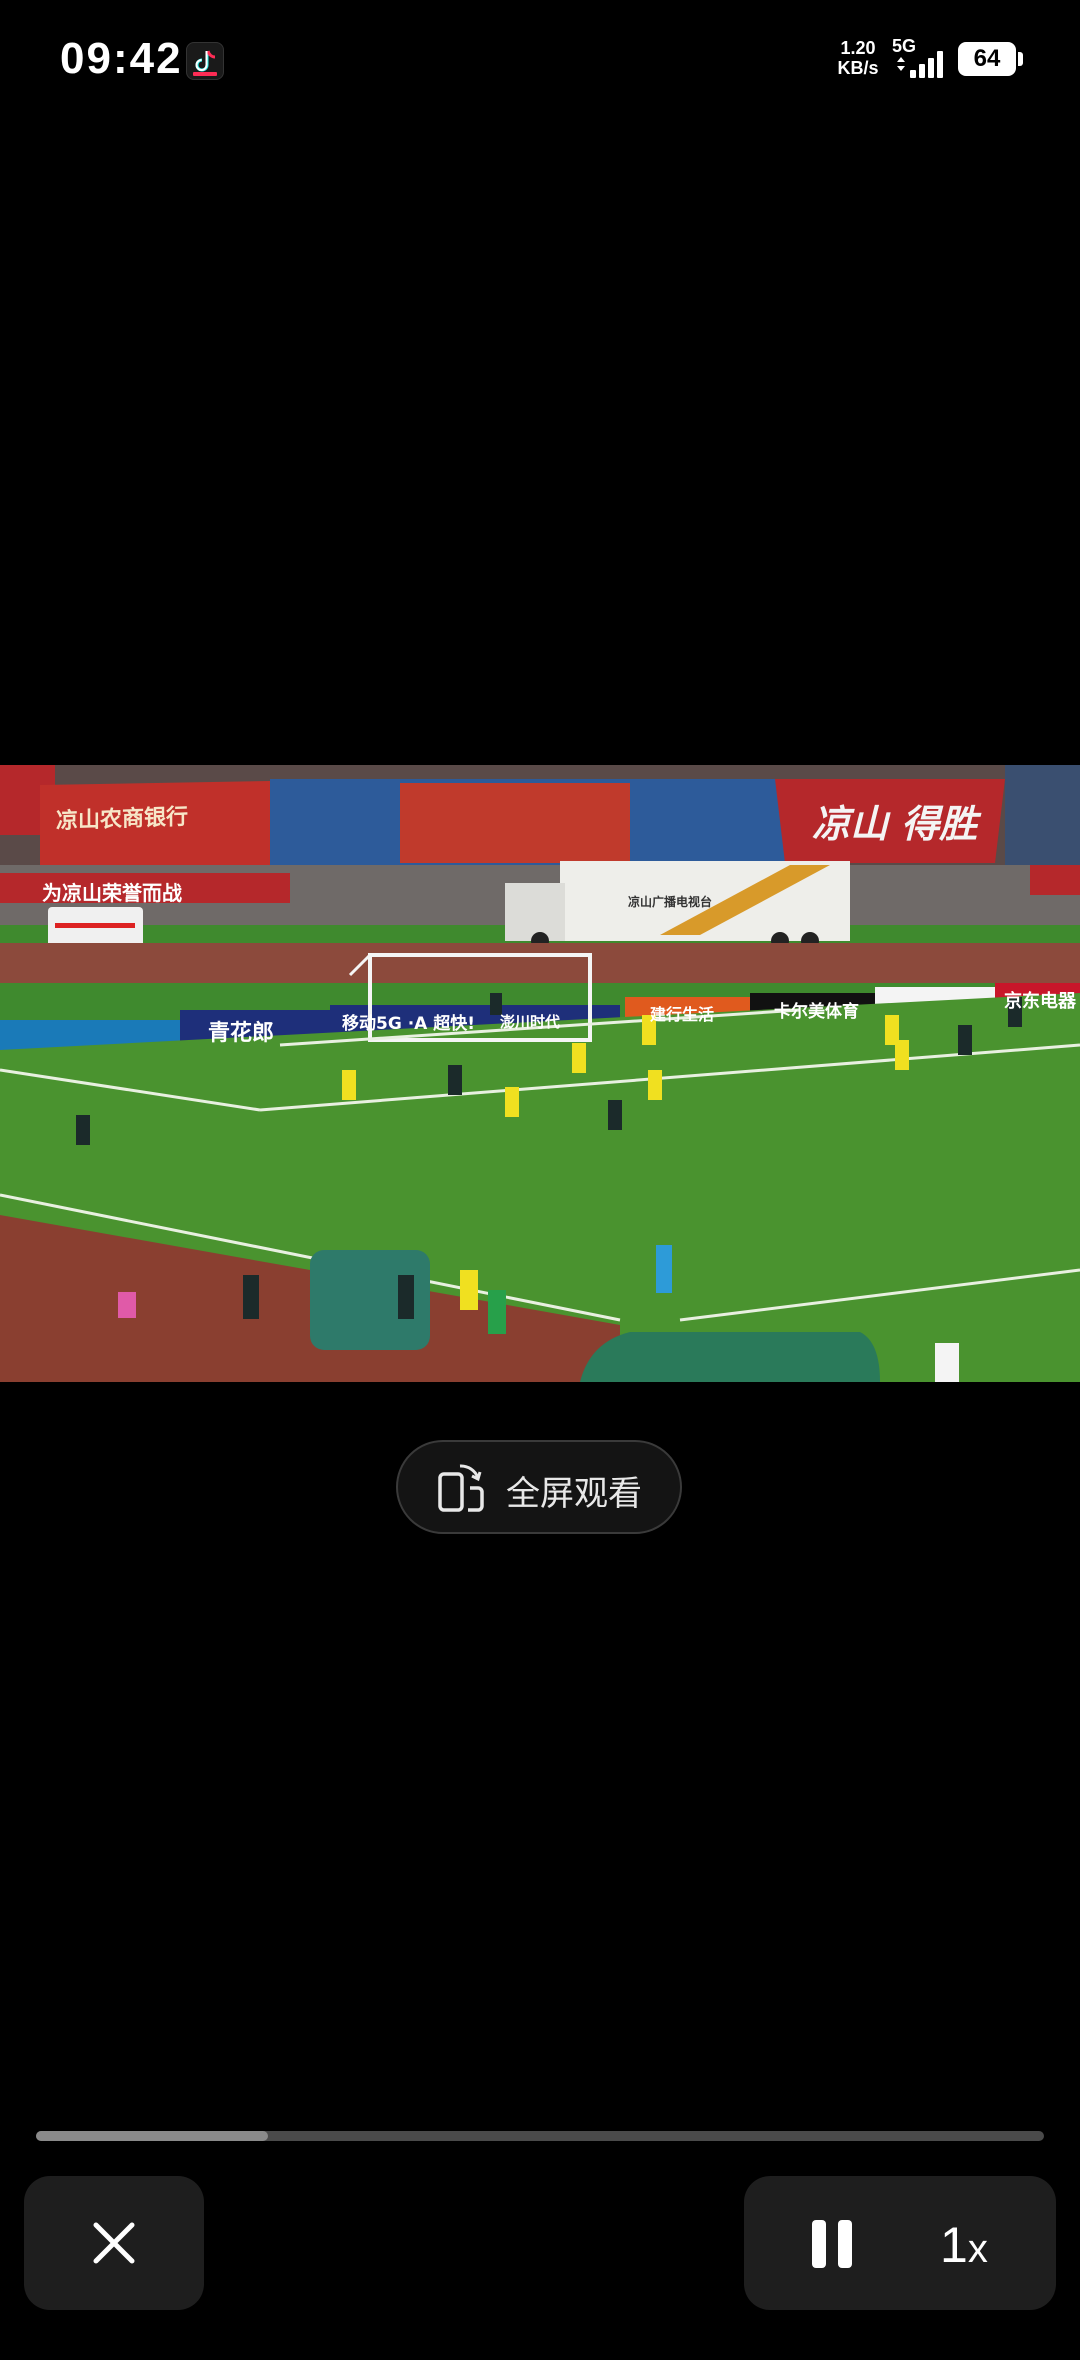 The width and height of the screenshot is (1080, 2360). What do you see at coordinates (900, 2243) in the screenshot?
I see `playback-controls: 1x` at bounding box center [900, 2243].